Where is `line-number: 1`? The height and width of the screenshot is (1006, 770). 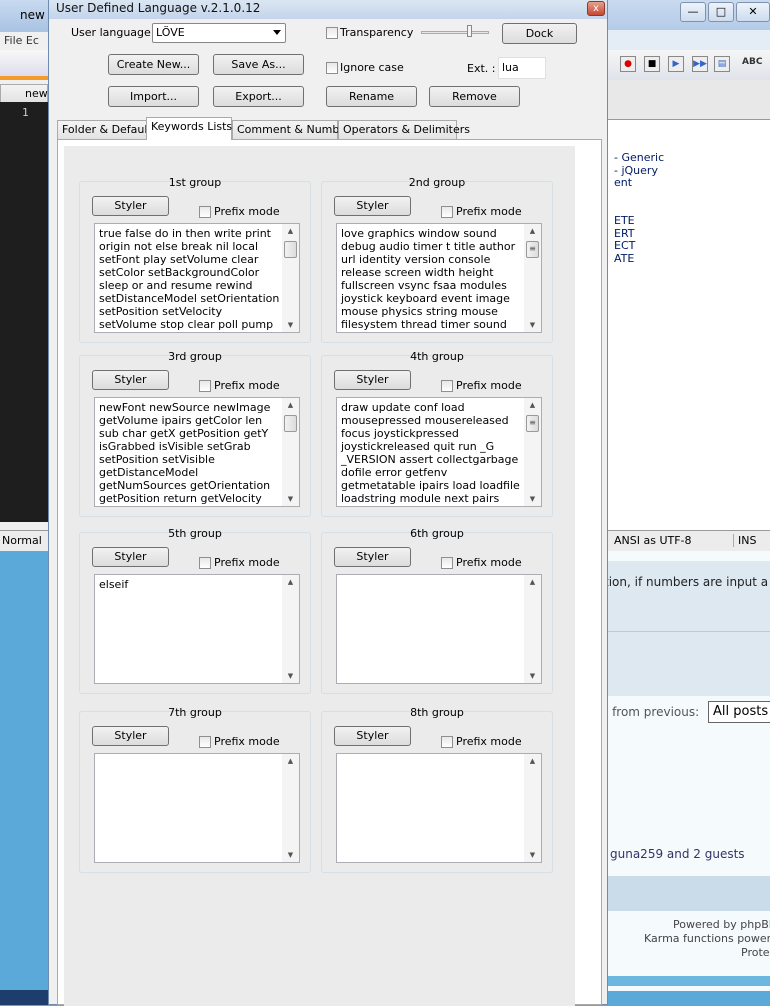
line-number: 1 is located at coordinates (24, 312).